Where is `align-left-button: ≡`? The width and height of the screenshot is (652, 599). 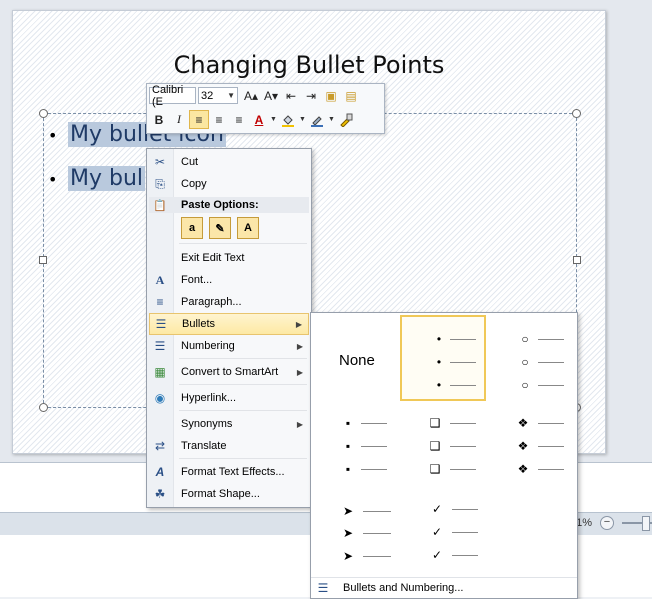 align-left-button: ≡ is located at coordinates (199, 119).